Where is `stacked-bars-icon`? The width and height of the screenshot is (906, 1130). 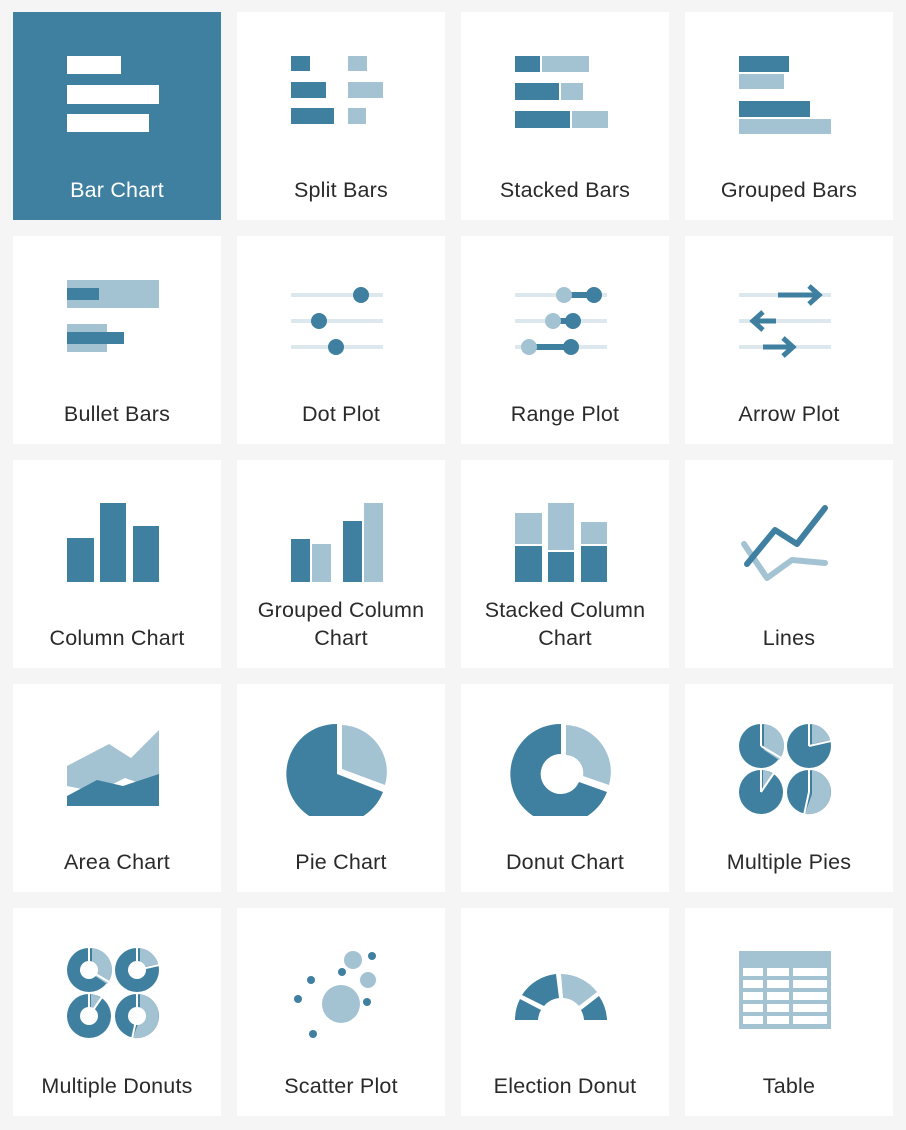
stacked-bars-icon is located at coordinates (561, 92).